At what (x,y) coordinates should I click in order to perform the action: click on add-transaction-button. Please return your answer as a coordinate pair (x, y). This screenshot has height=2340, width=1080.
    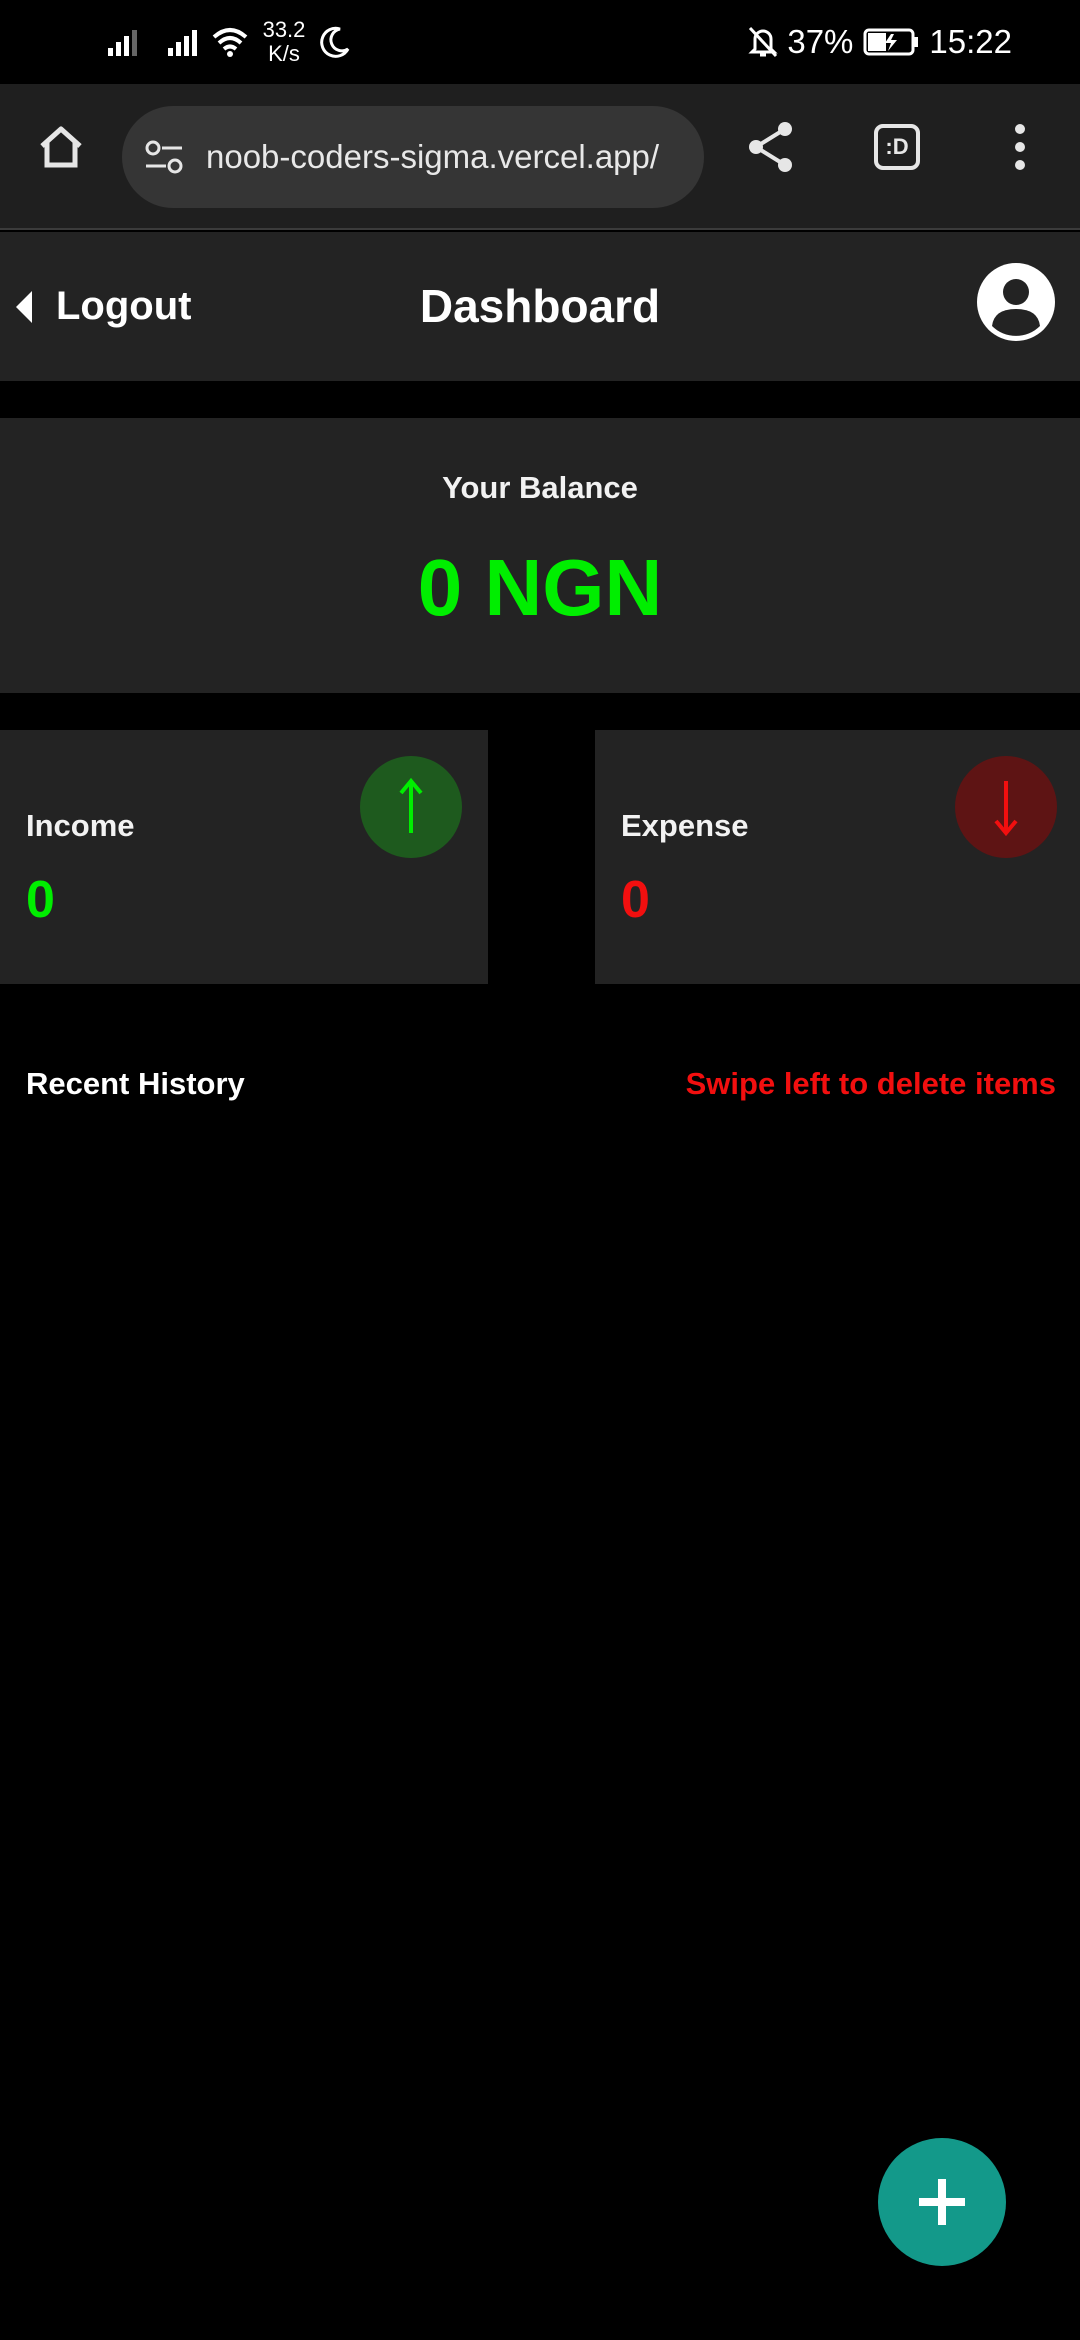
    Looking at the image, I should click on (942, 2202).